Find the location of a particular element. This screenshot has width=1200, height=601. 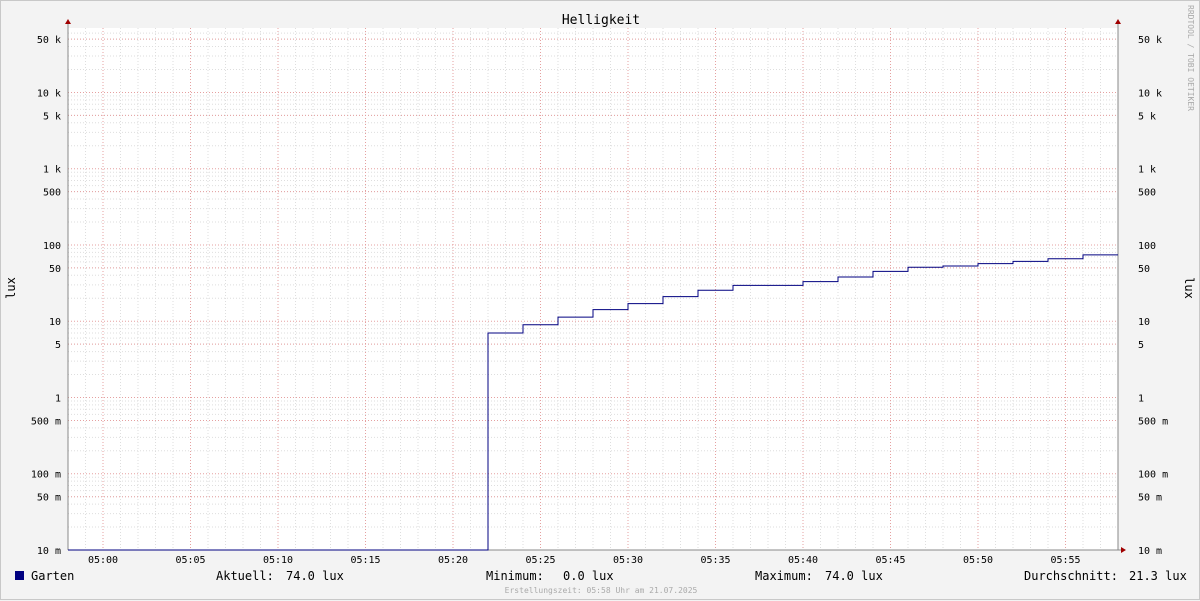

stat-minimum-label: Minimum: is located at coordinates (515, 576).